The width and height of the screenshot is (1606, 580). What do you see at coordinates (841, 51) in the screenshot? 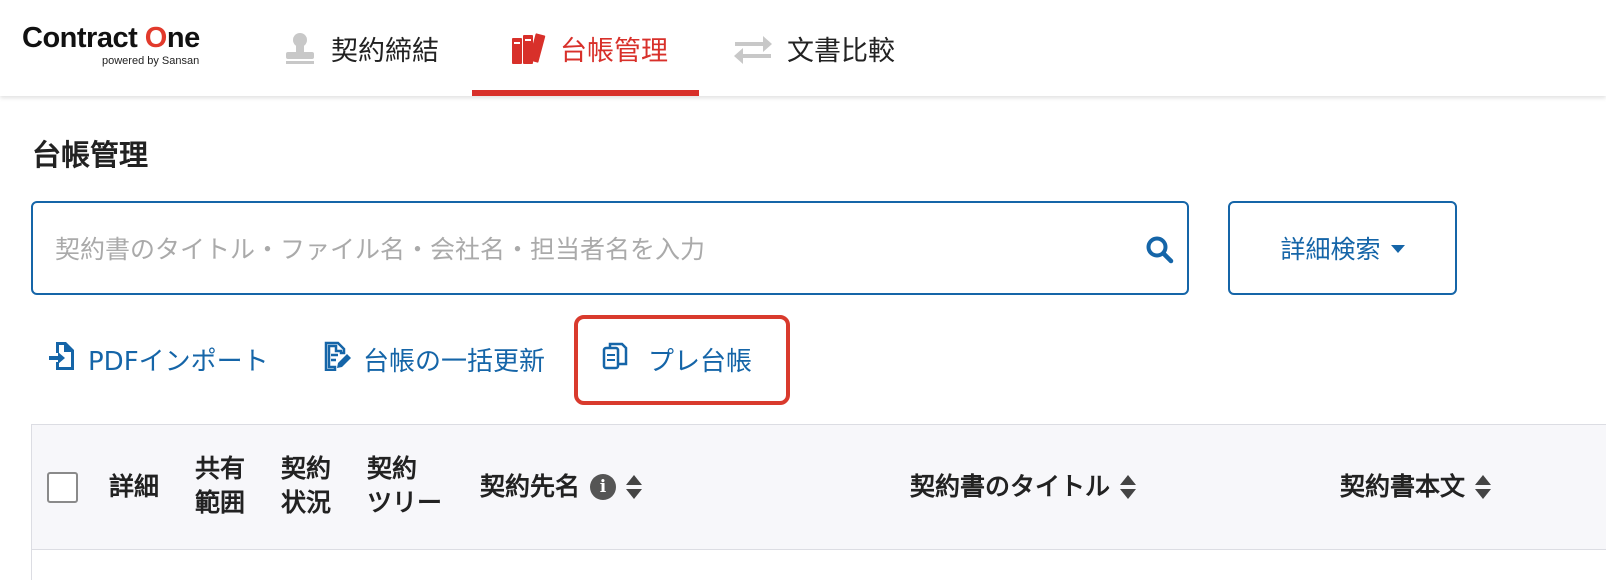
I see `tab-label: 文書比較` at bounding box center [841, 51].